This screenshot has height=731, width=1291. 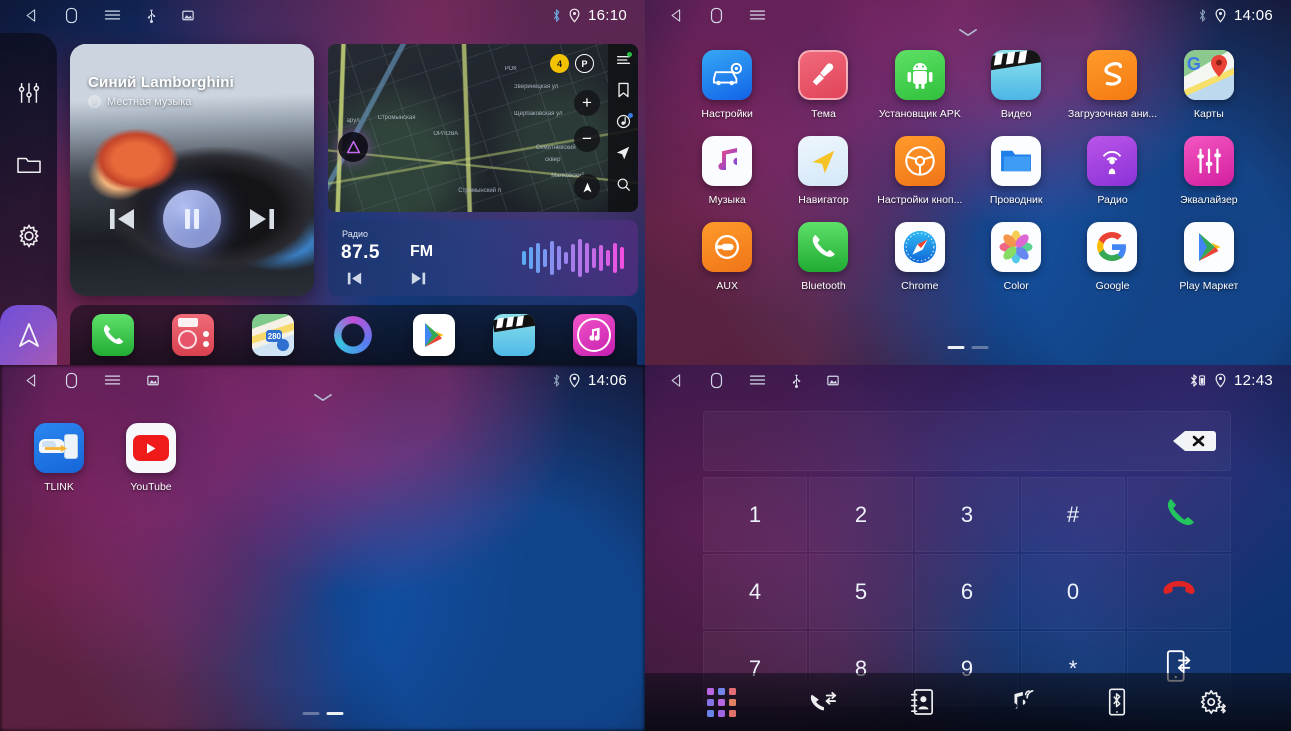 I want to click on key-5: 5, so click(x=861, y=591).